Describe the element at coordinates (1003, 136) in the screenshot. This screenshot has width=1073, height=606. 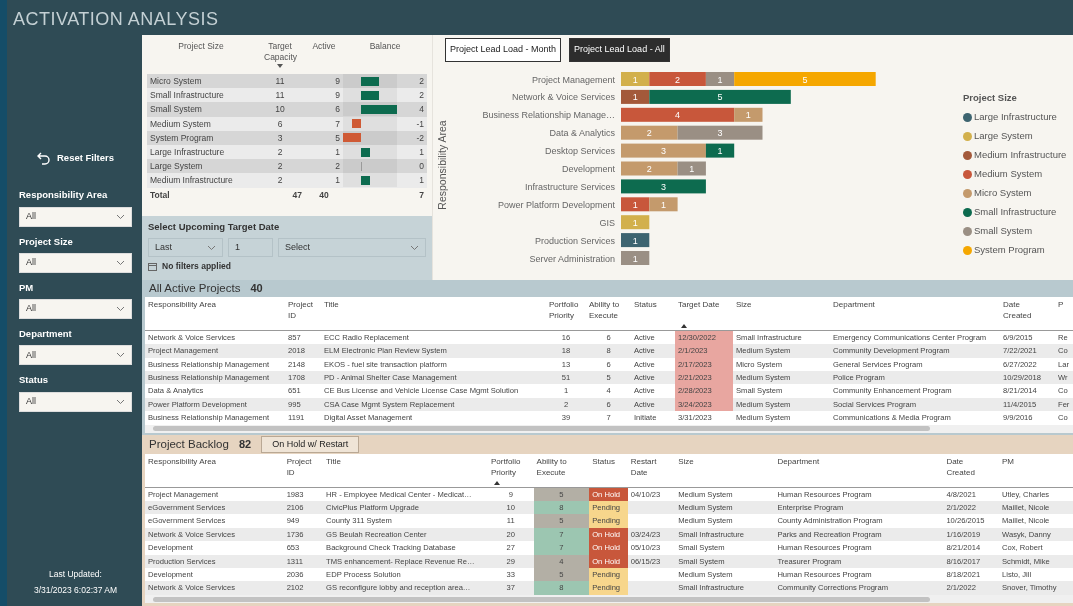
I see `legend-label: Large System` at that location.